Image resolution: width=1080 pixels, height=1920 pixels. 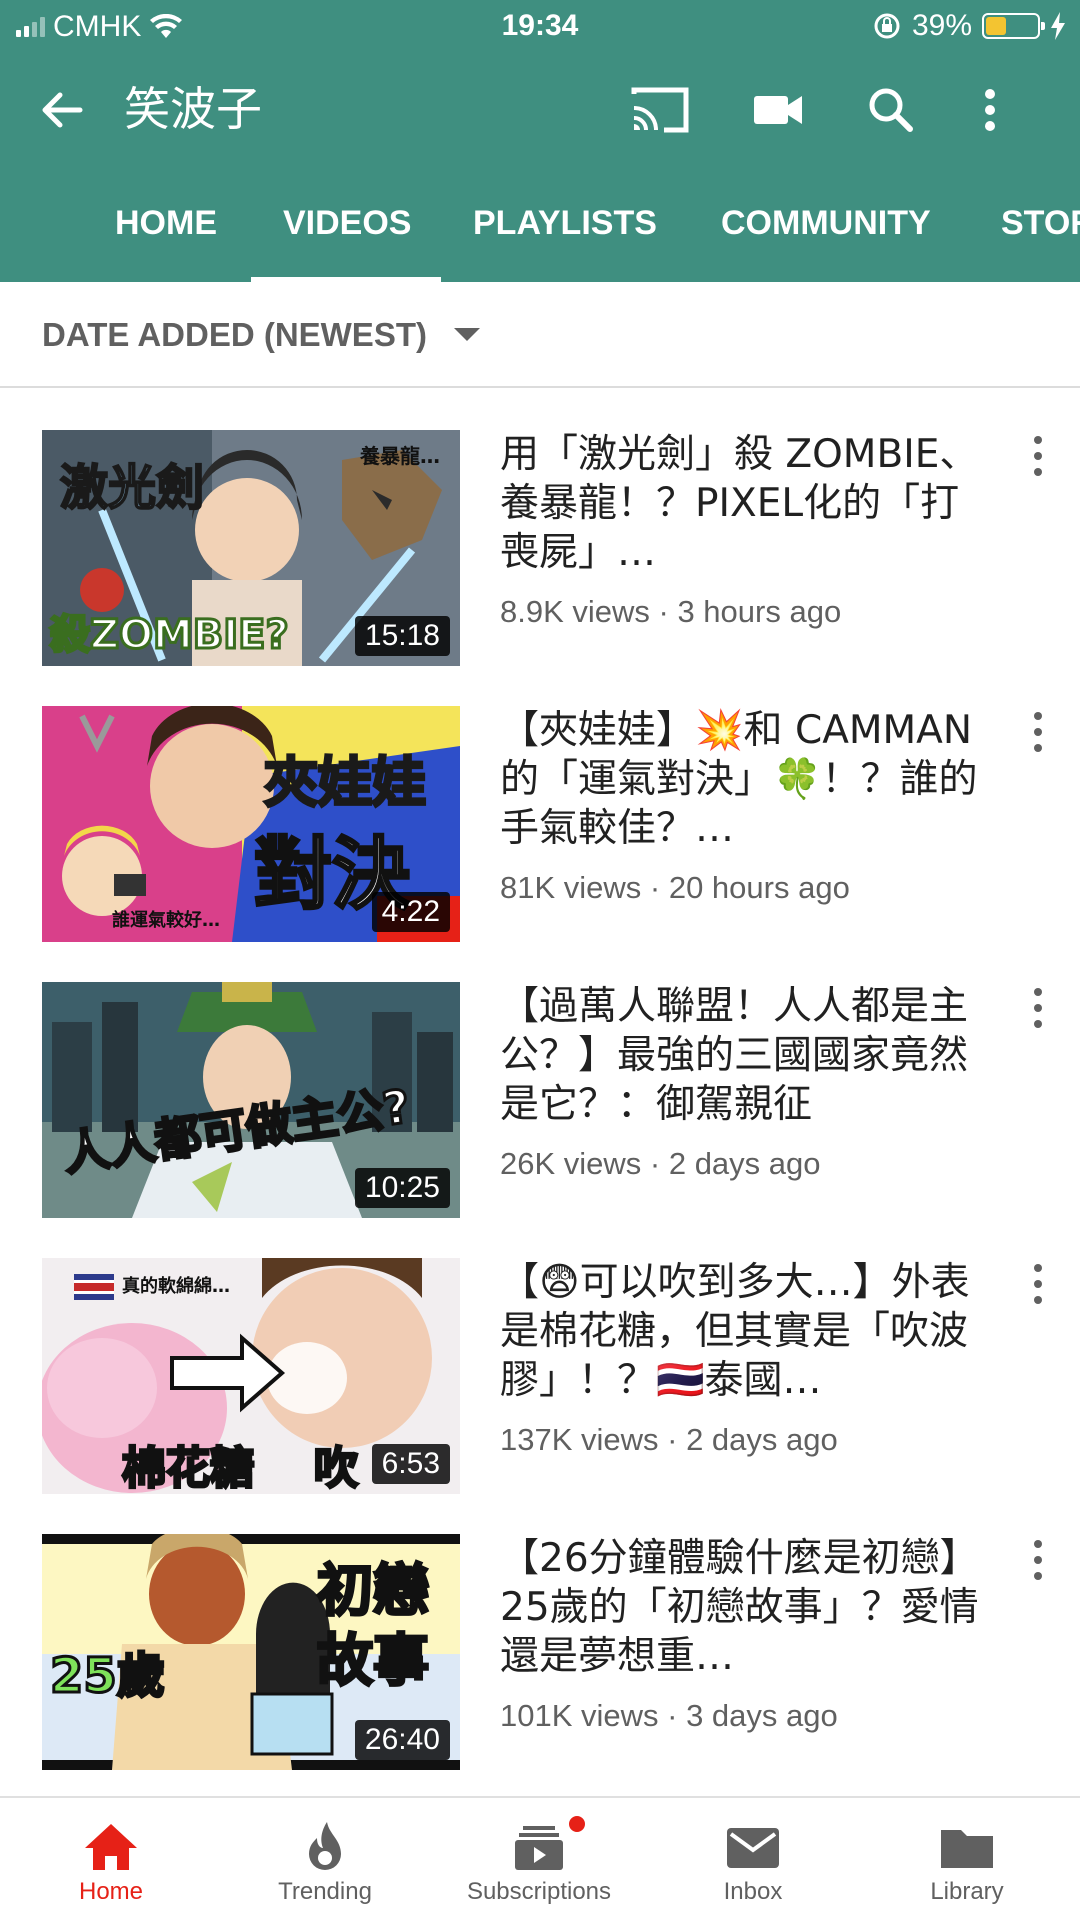 What do you see at coordinates (251, 1376) in the screenshot?
I see `video-thumbnail: 真的軟綿綿… 棉花糖 吹 6:53` at bounding box center [251, 1376].